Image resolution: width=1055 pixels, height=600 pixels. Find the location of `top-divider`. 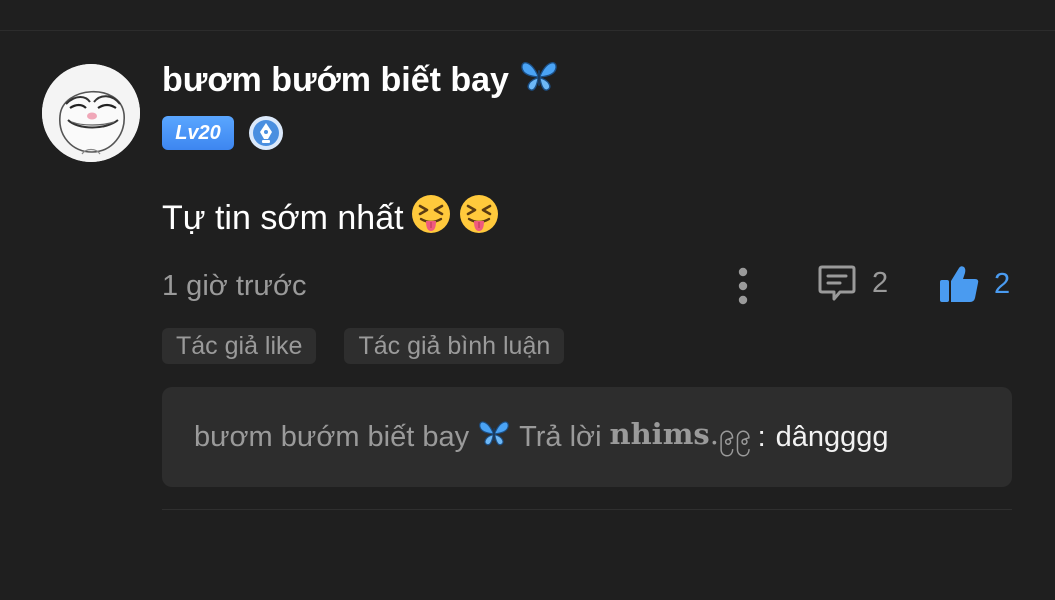

top-divider is located at coordinates (527, 30).